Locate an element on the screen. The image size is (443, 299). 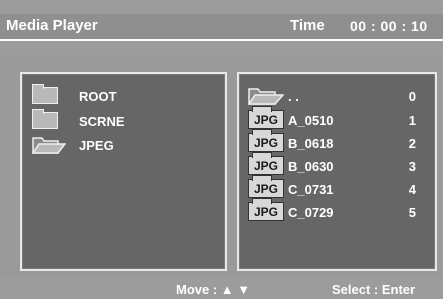
footer-hints: Move : ▲ ▼ Select : Enter is located at coordinates (221, 290).